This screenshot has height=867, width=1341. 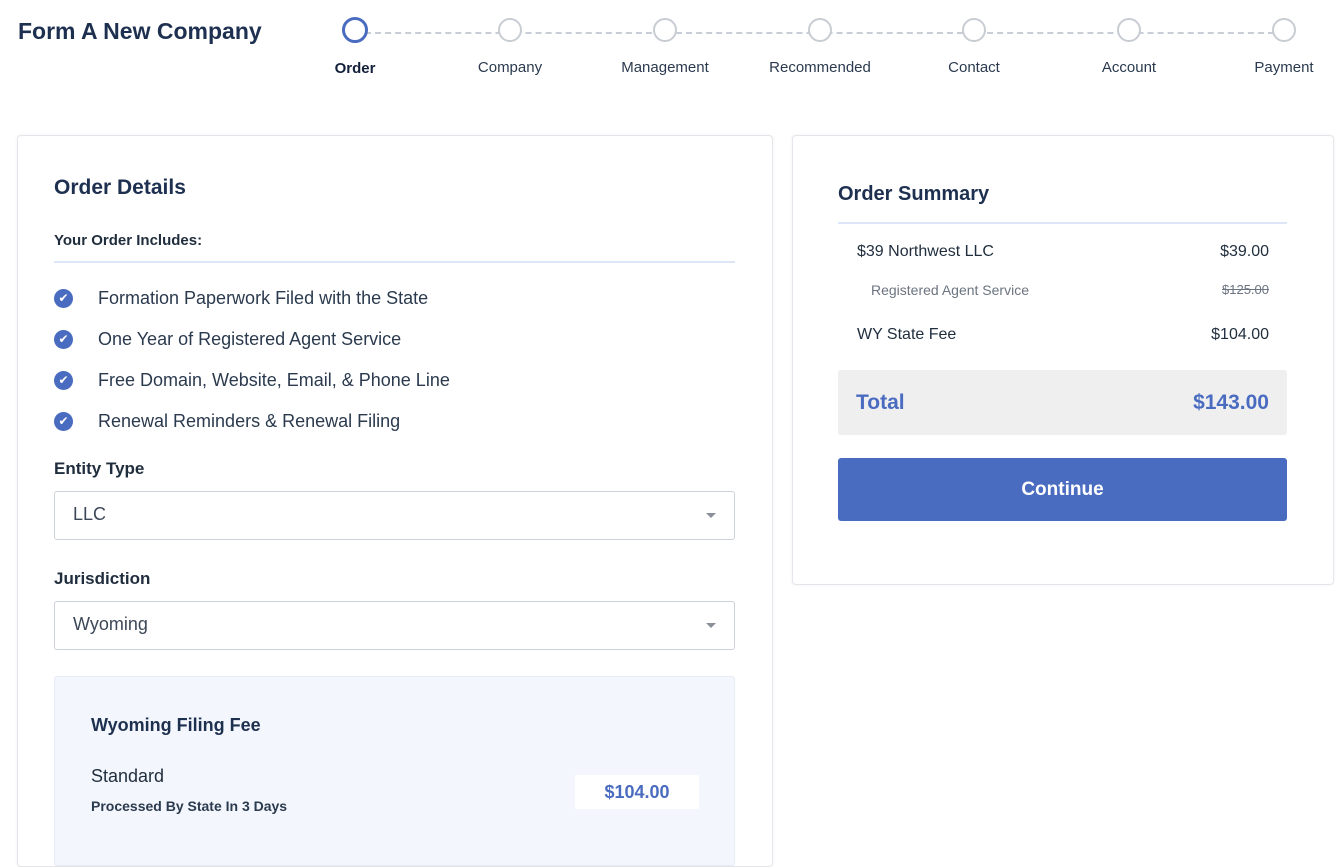 I want to click on filing-option-name: Standard, so click(x=128, y=776).